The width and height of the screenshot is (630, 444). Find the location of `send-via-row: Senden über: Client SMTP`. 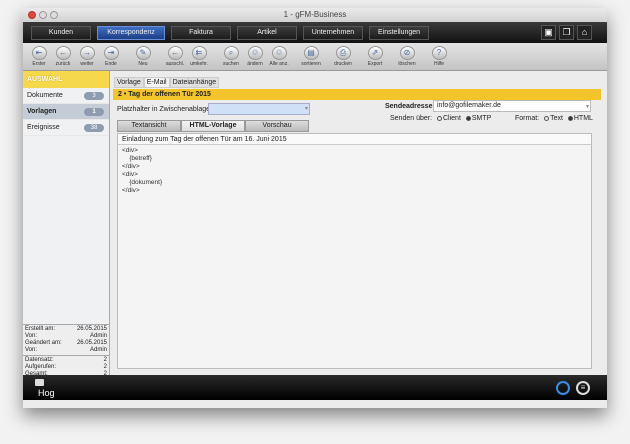

send-via-row: Senden über: Client SMTP is located at coordinates (440, 118).